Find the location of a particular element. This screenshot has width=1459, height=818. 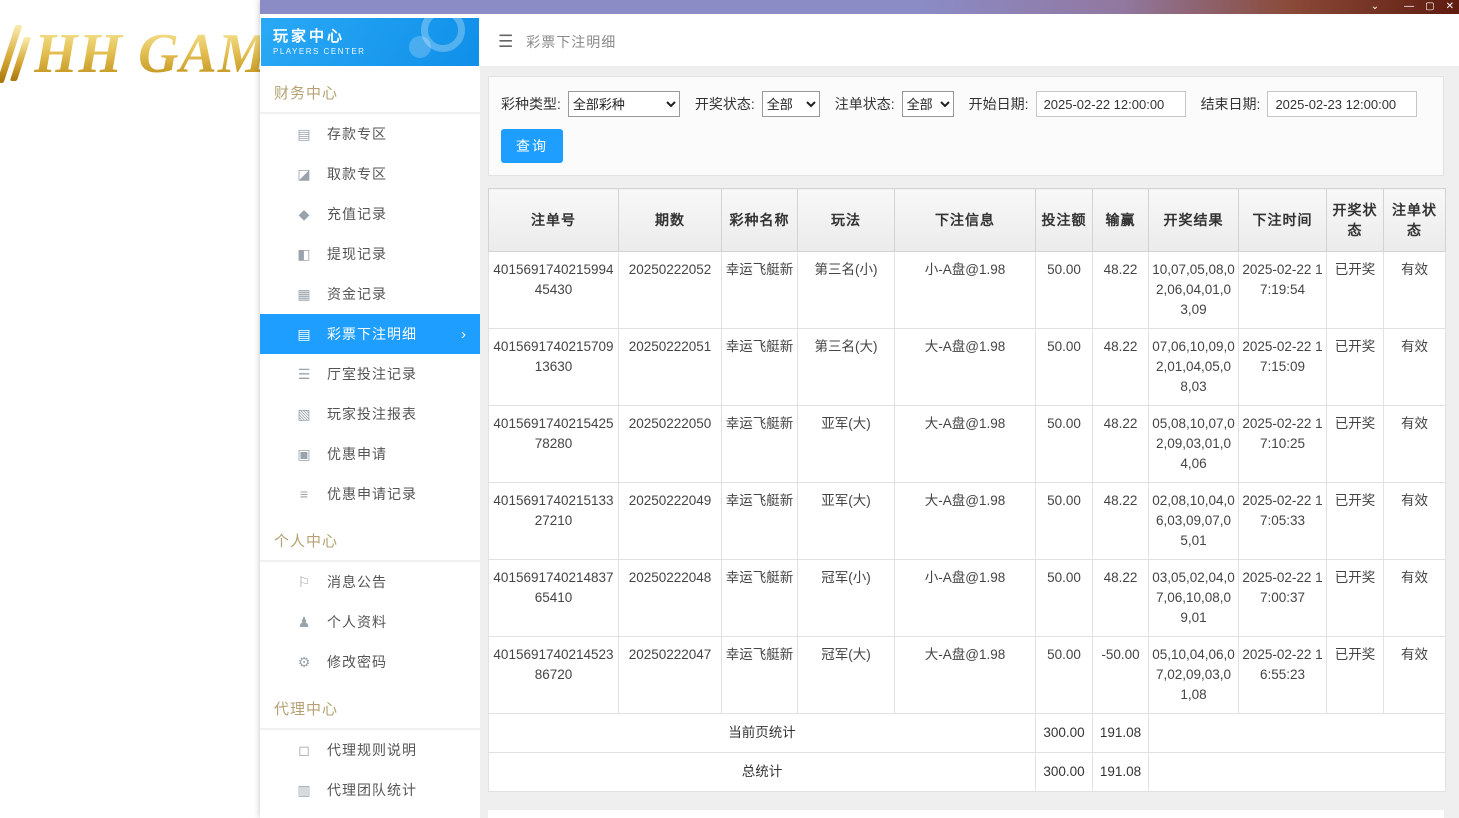

player-bet-report-icon: ▧ is located at coordinates (304, 413).